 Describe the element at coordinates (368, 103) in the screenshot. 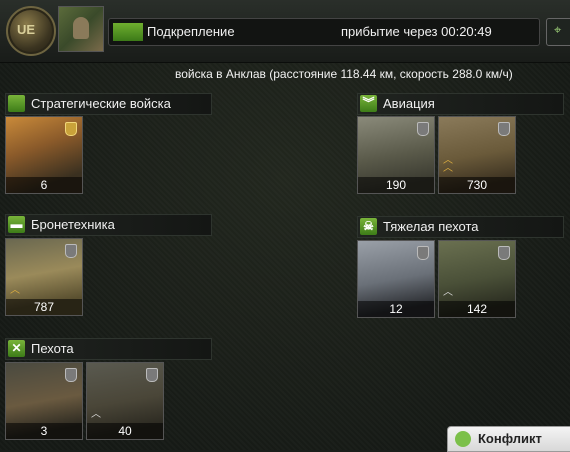

I see `wings-icon: ︾` at that location.